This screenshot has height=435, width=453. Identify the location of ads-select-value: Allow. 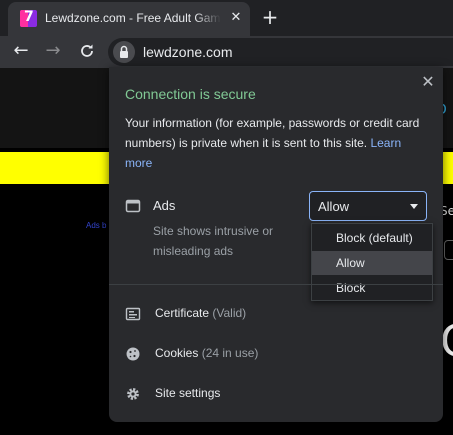
(334, 206).